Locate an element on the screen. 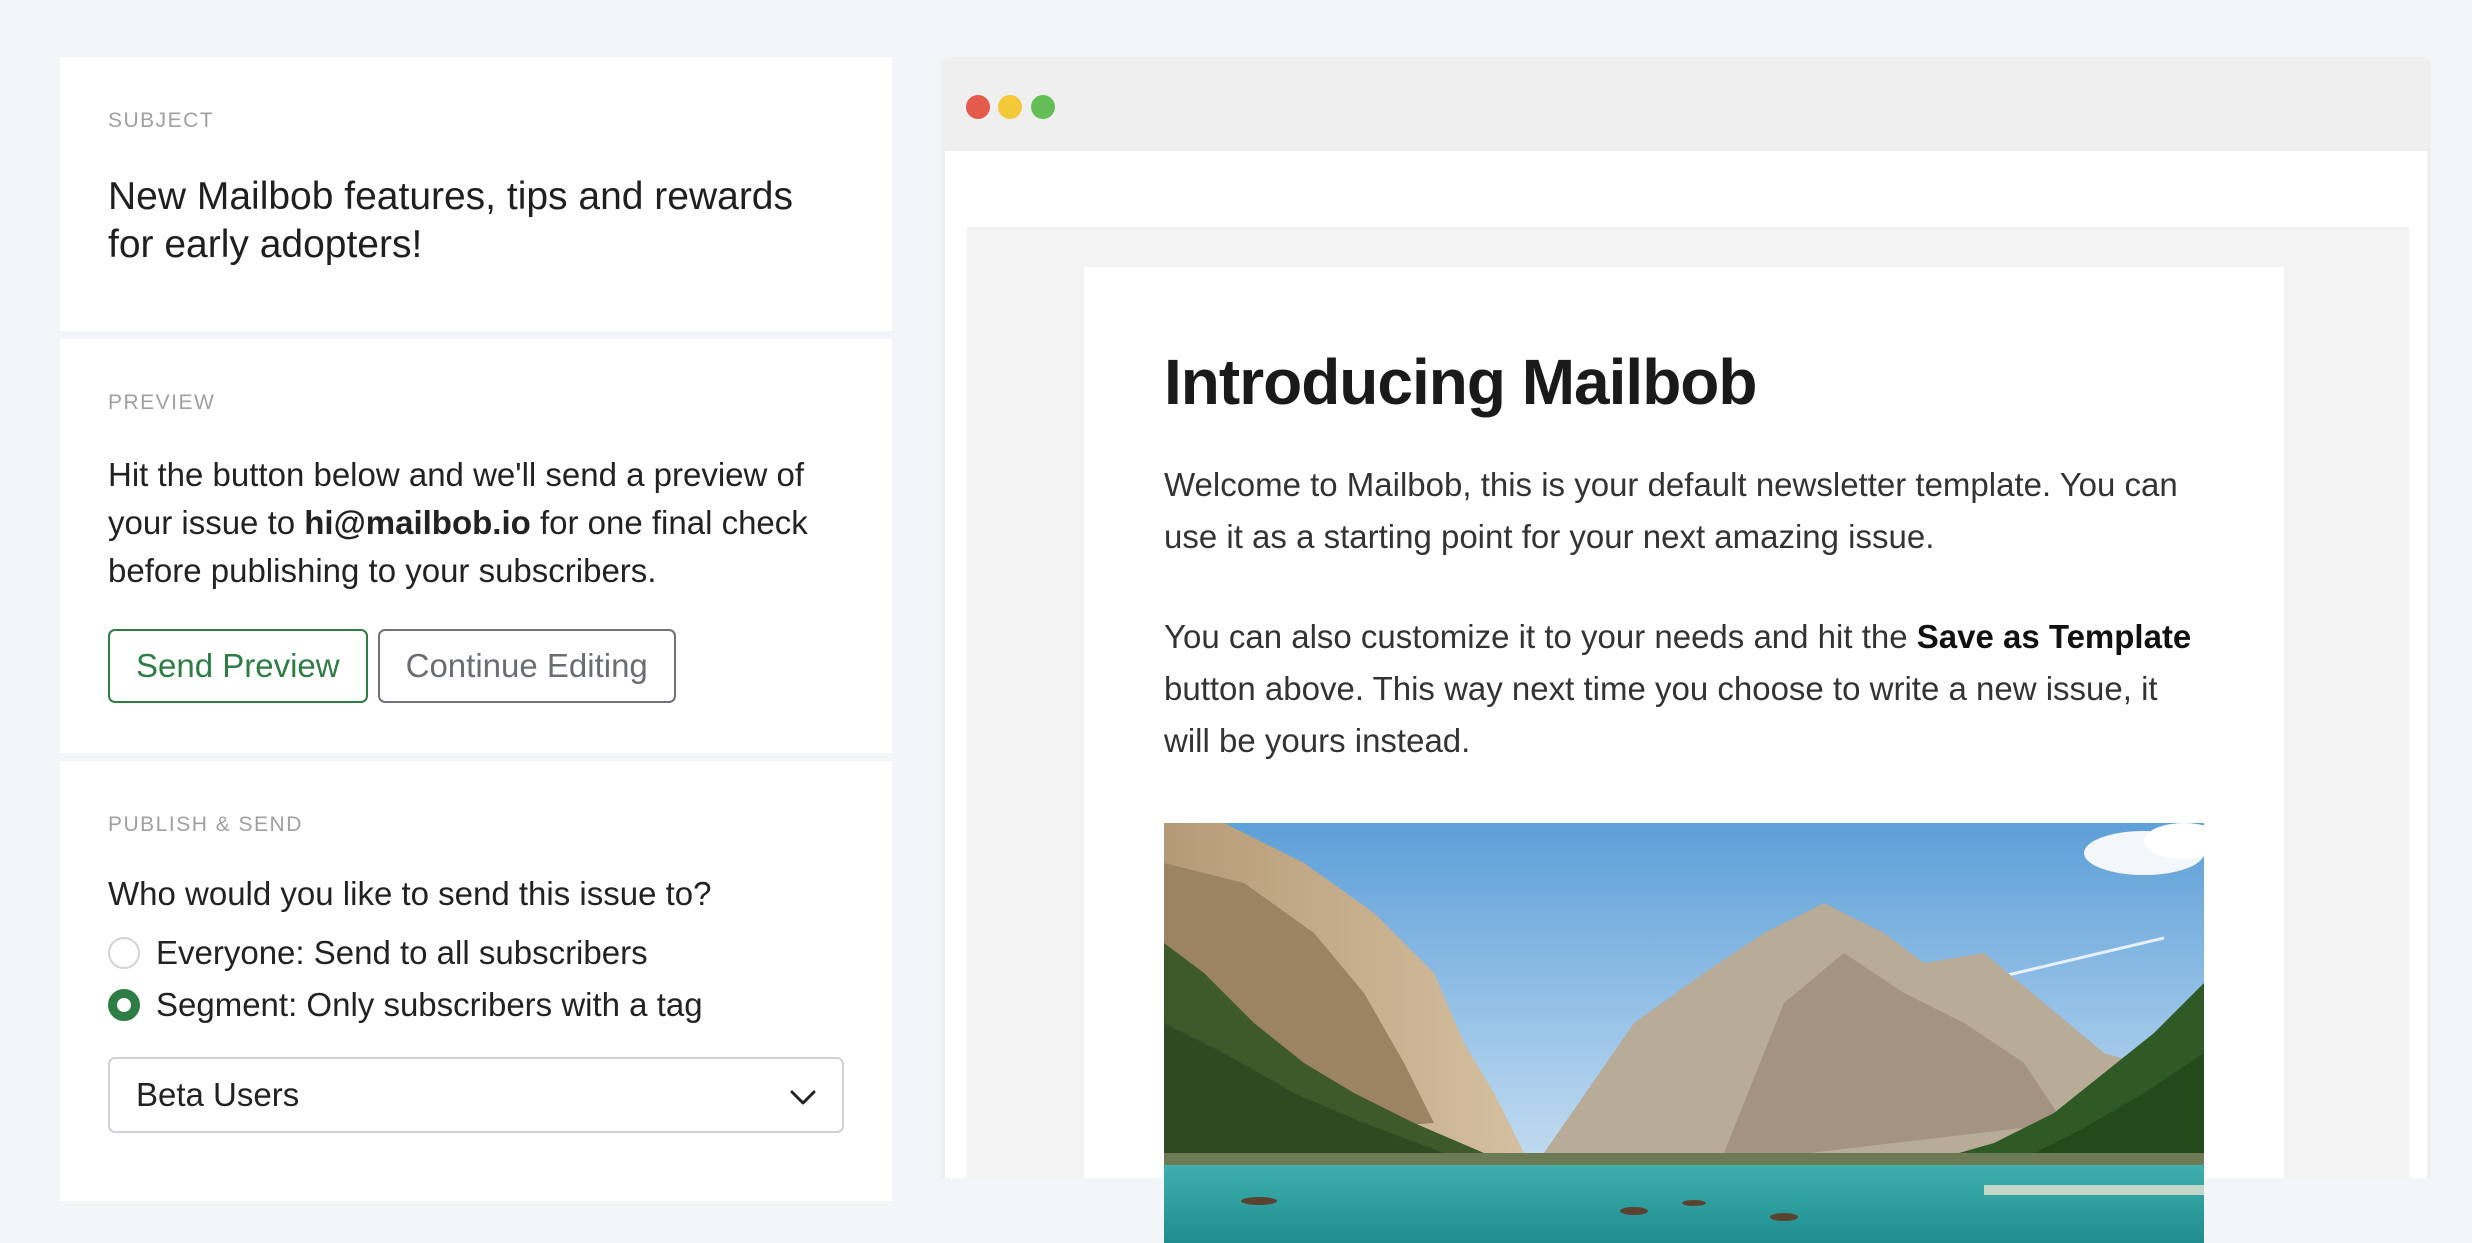  hero-image is located at coordinates (1684, 1033).